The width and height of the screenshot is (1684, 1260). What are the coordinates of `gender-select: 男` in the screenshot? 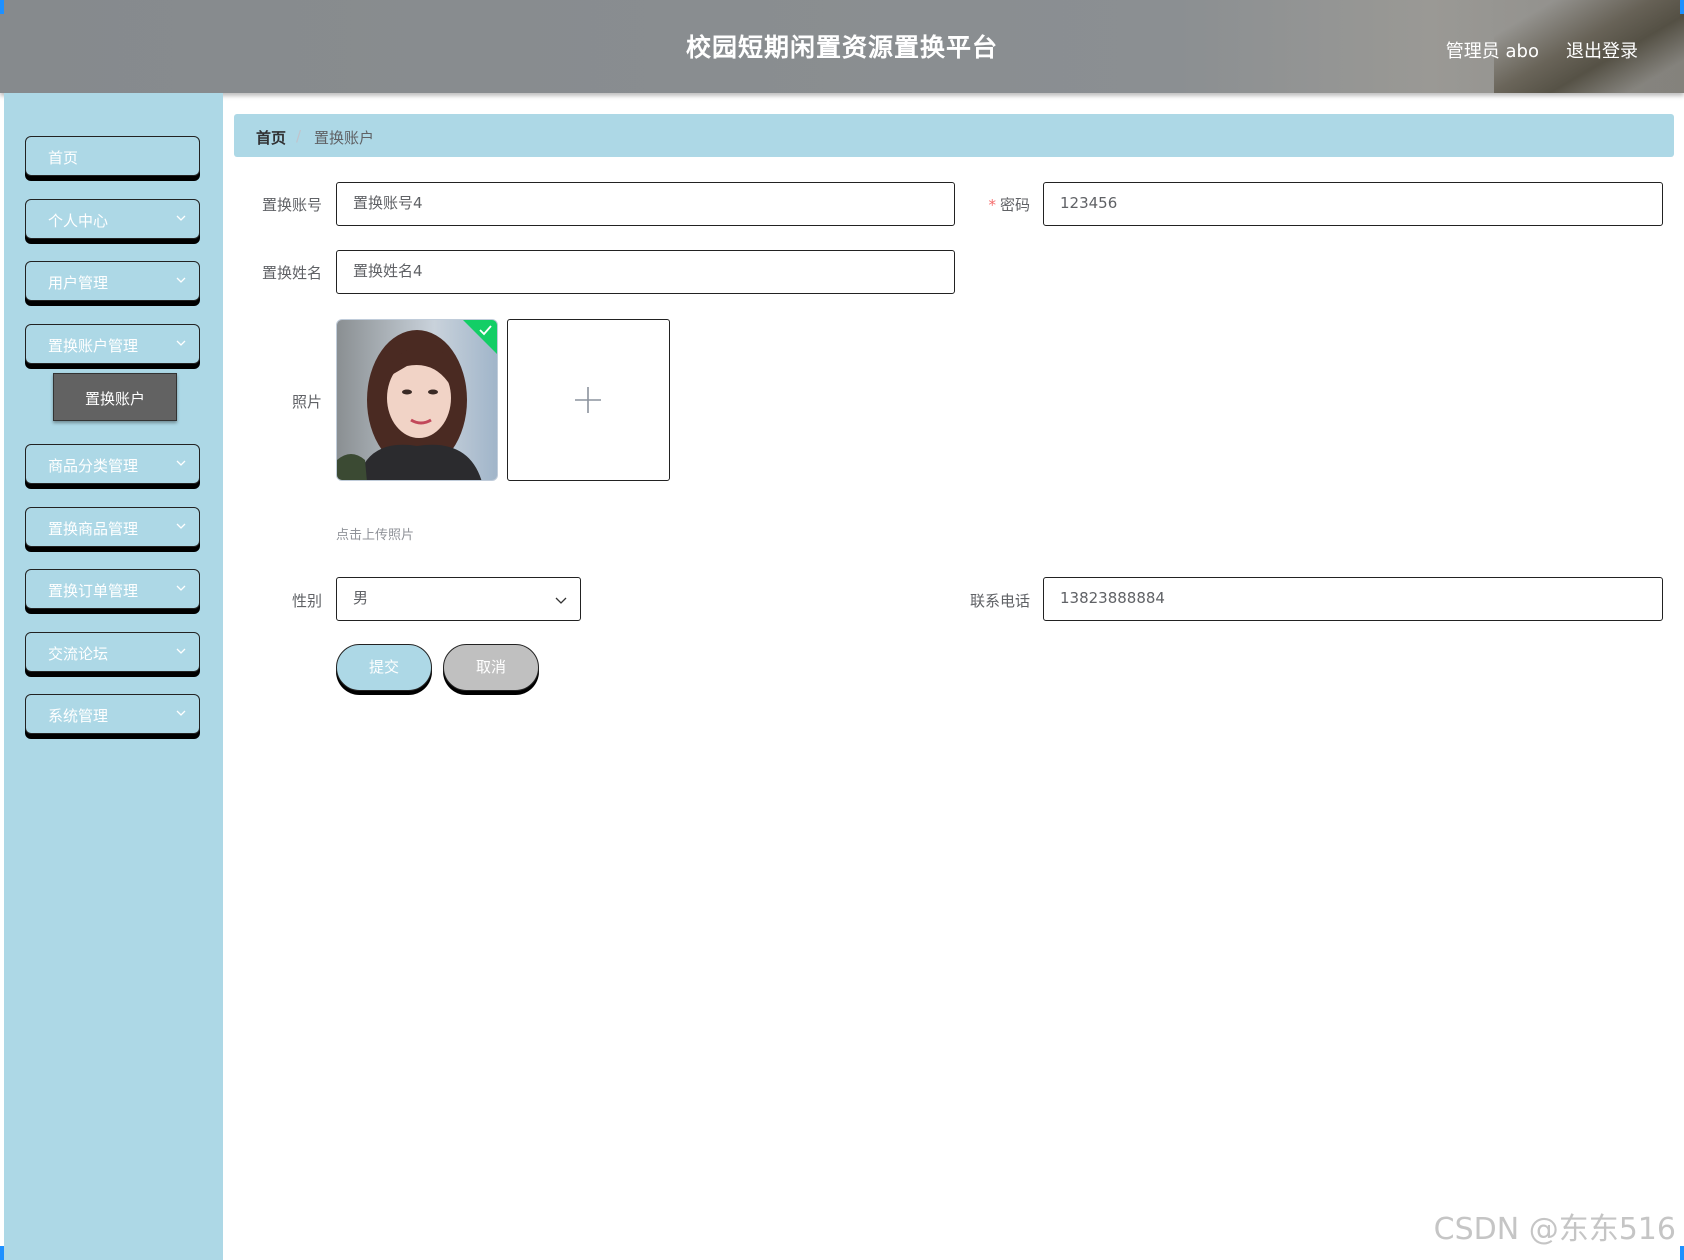 It's located at (458, 599).